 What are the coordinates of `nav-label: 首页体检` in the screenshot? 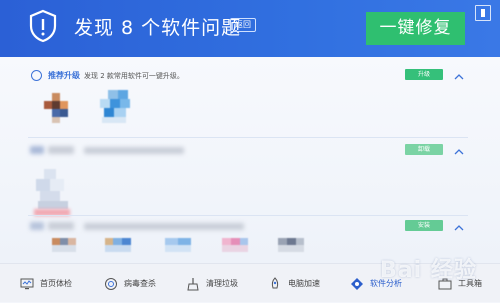 It's located at (56, 283).